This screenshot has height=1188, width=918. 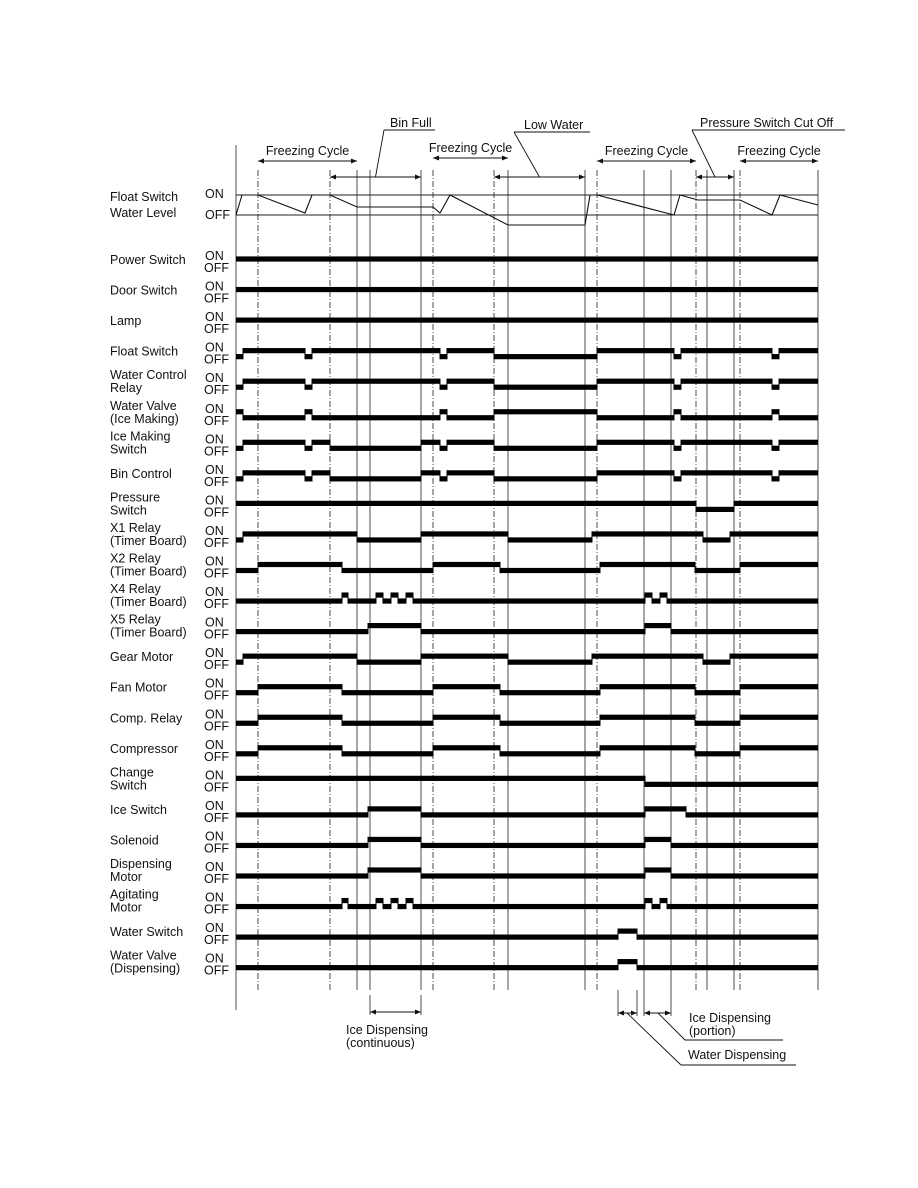 I want to click on signal-label: Ice Making, so click(x=140, y=436).